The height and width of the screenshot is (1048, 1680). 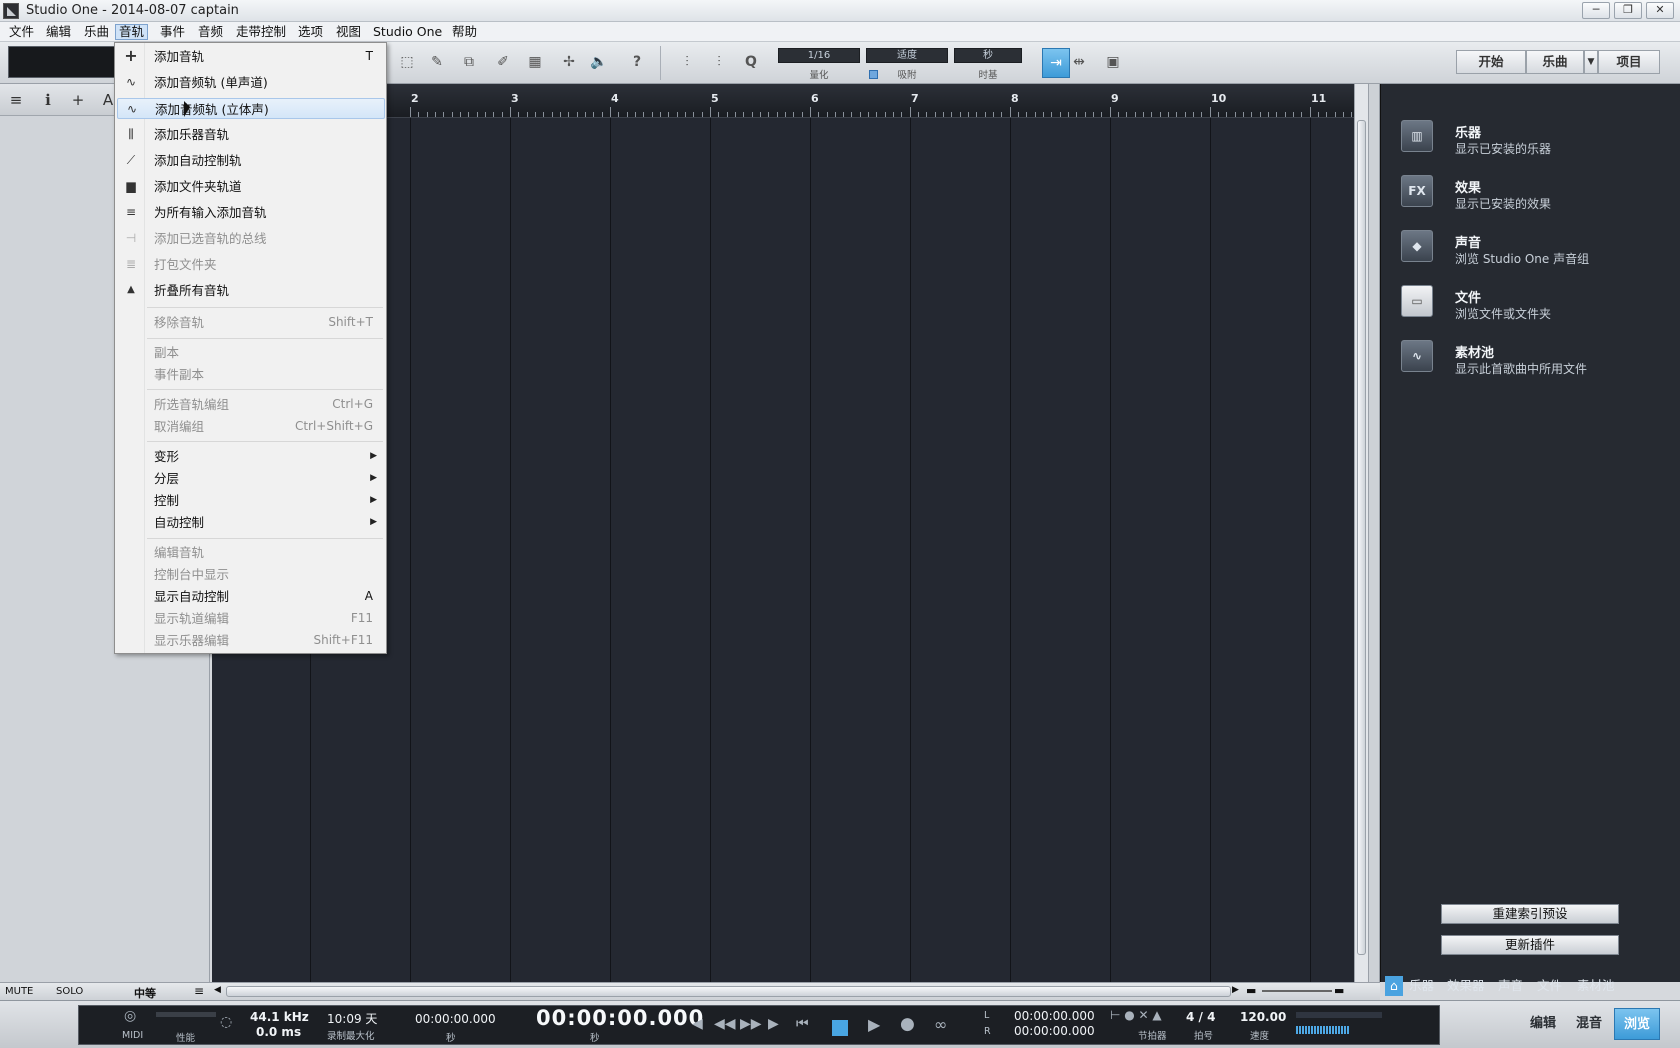 I want to click on secondary-time-display: 00:00:00.000, so click(x=455, y=1019).